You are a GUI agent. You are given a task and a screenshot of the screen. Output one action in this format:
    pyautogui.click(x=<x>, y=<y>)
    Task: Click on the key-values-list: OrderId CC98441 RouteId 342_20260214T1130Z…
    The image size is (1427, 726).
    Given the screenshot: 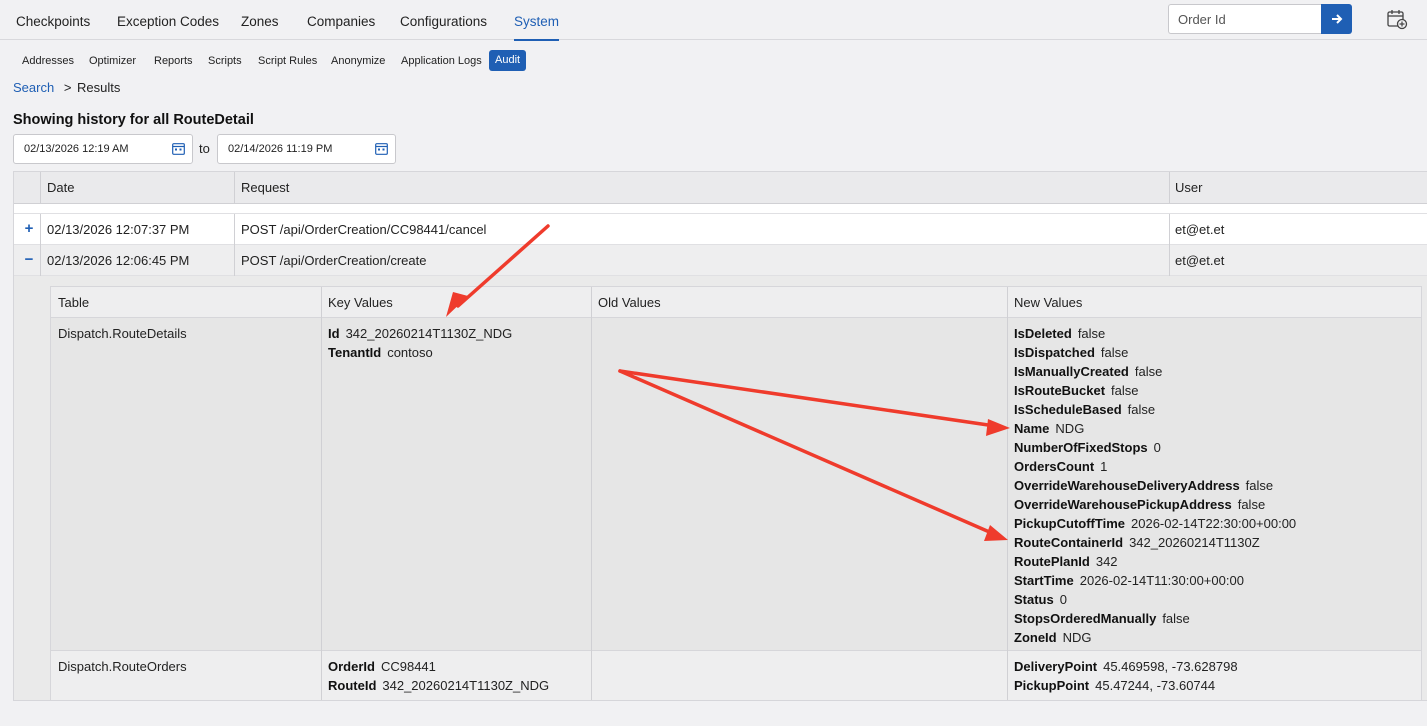 What is the action you would take?
    pyautogui.click(x=438, y=676)
    